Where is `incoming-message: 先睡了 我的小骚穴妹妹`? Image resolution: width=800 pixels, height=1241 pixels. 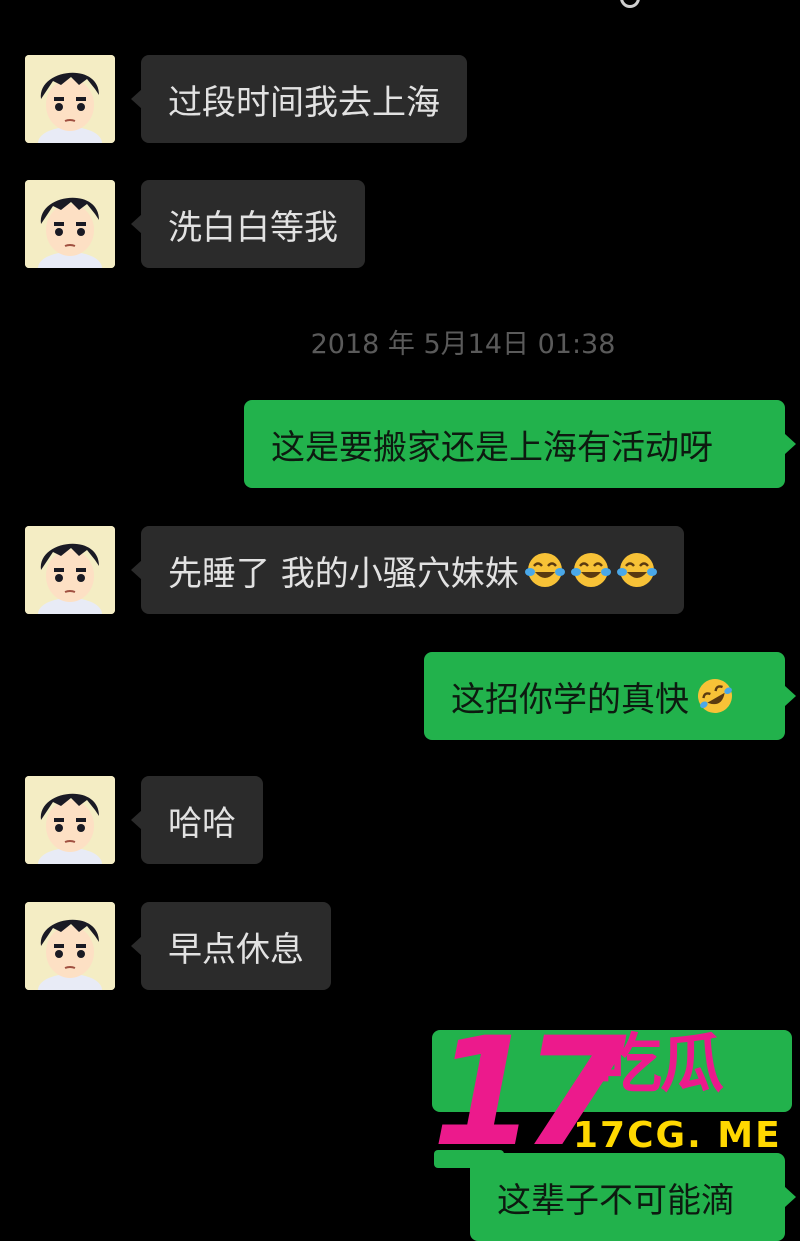
incoming-message: 先睡了 我的小骚穴妹妹 is located at coordinates (407, 570).